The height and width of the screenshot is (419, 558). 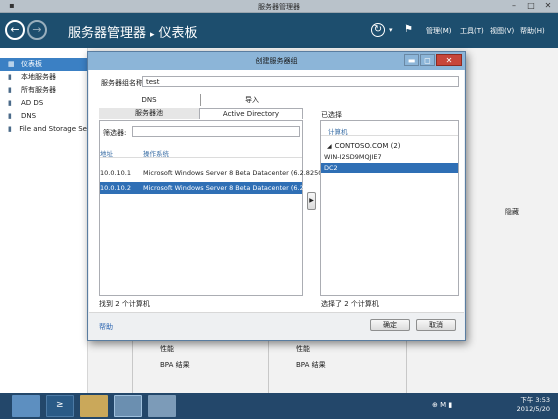 What do you see at coordinates (115, 133) in the screenshot?
I see `filter-label: 筛选器:` at bounding box center [115, 133].